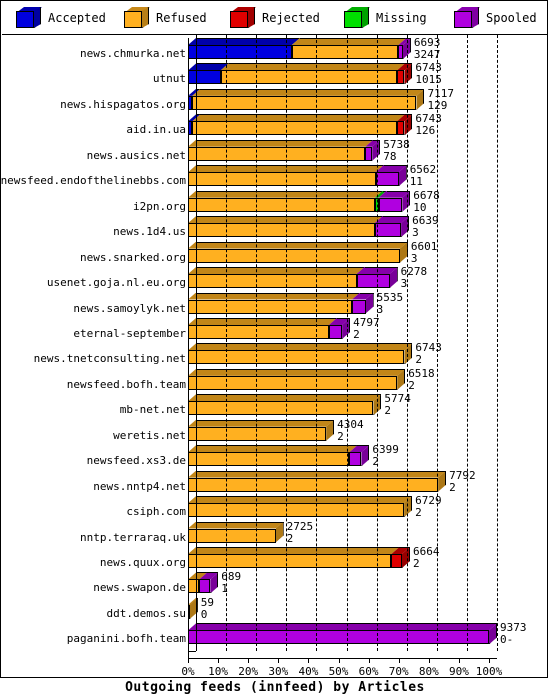  Describe the element at coordinates (420, 207) in the screenshot. I see `bar-value-secondary: 10` at that location.